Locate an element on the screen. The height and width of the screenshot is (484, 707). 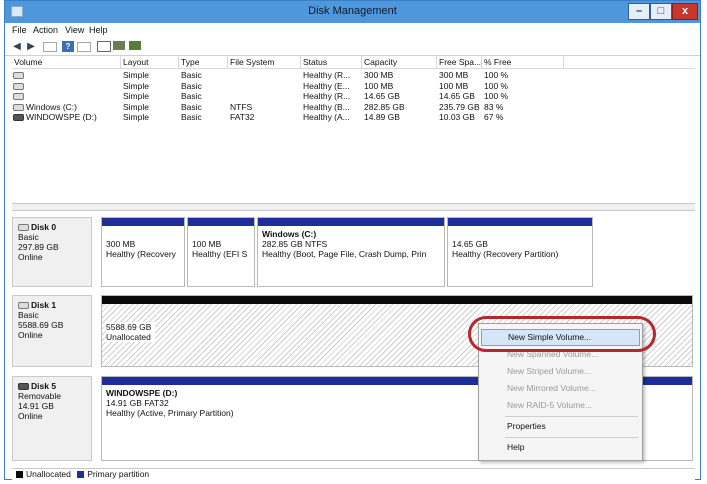
menu-view: View is located at coordinates (74, 30).